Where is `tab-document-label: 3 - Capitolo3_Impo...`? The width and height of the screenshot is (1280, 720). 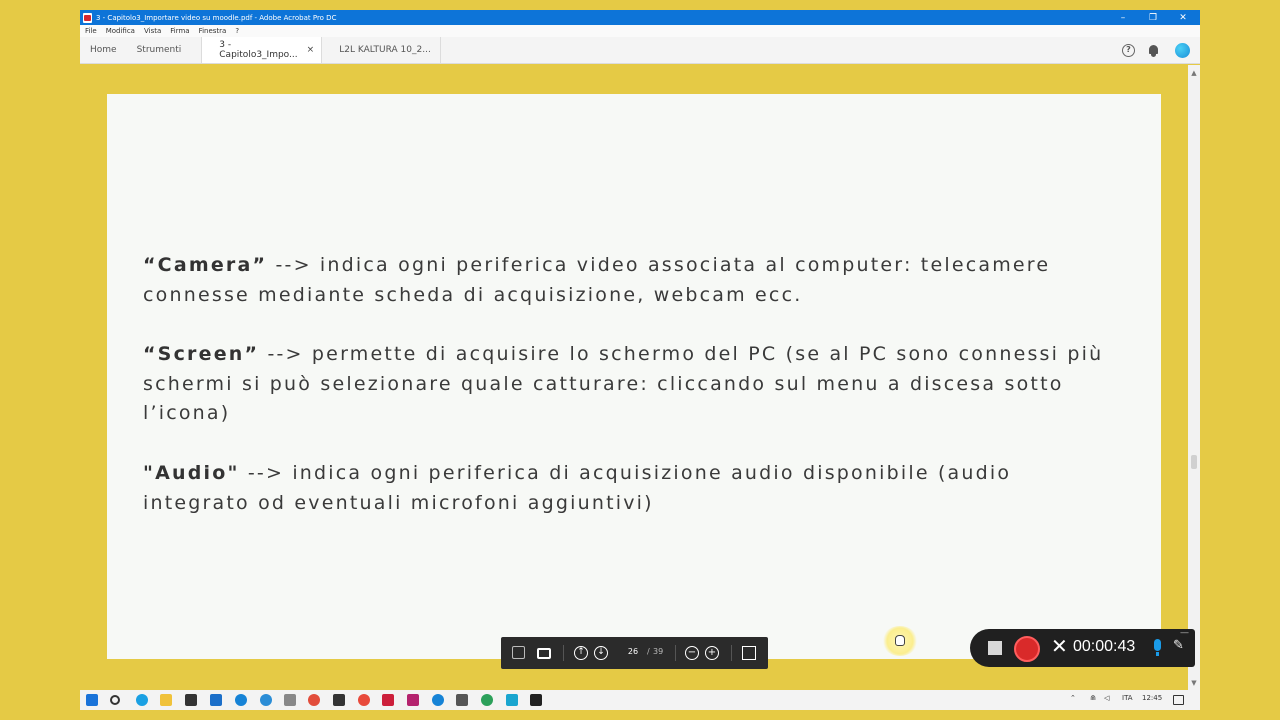 tab-document-label: 3 - Capitolo3_Impo... is located at coordinates (258, 50).